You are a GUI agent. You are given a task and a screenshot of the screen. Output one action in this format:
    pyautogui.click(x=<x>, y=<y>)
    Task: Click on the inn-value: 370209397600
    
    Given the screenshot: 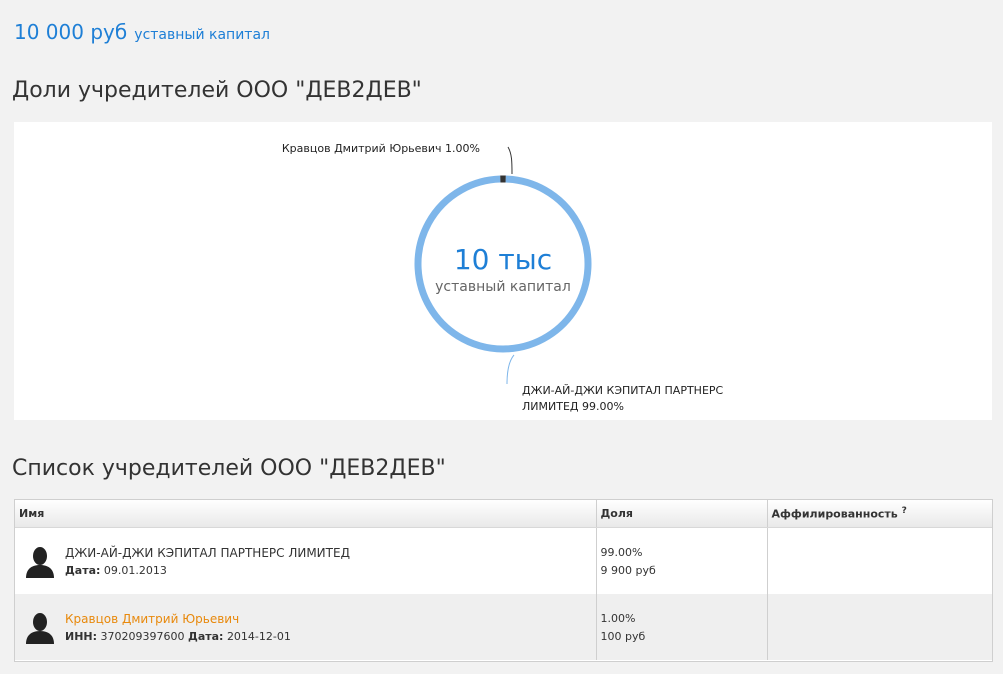 What is the action you would take?
    pyautogui.click(x=142, y=636)
    